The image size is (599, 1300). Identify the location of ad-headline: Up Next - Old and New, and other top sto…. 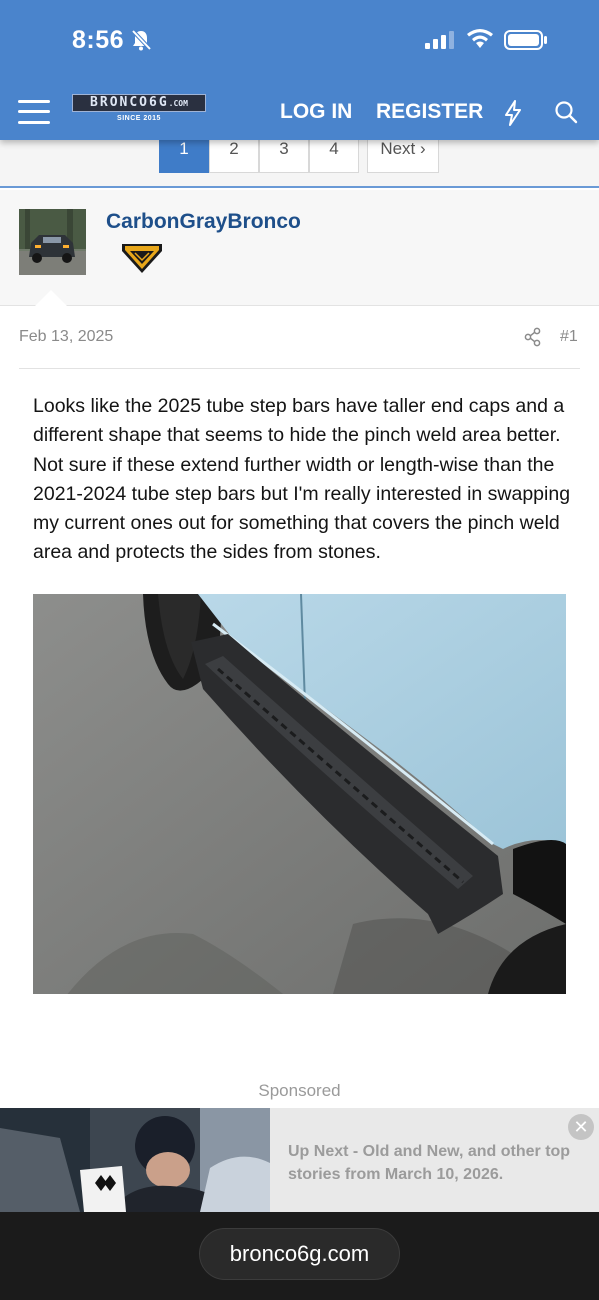
(433, 1163).